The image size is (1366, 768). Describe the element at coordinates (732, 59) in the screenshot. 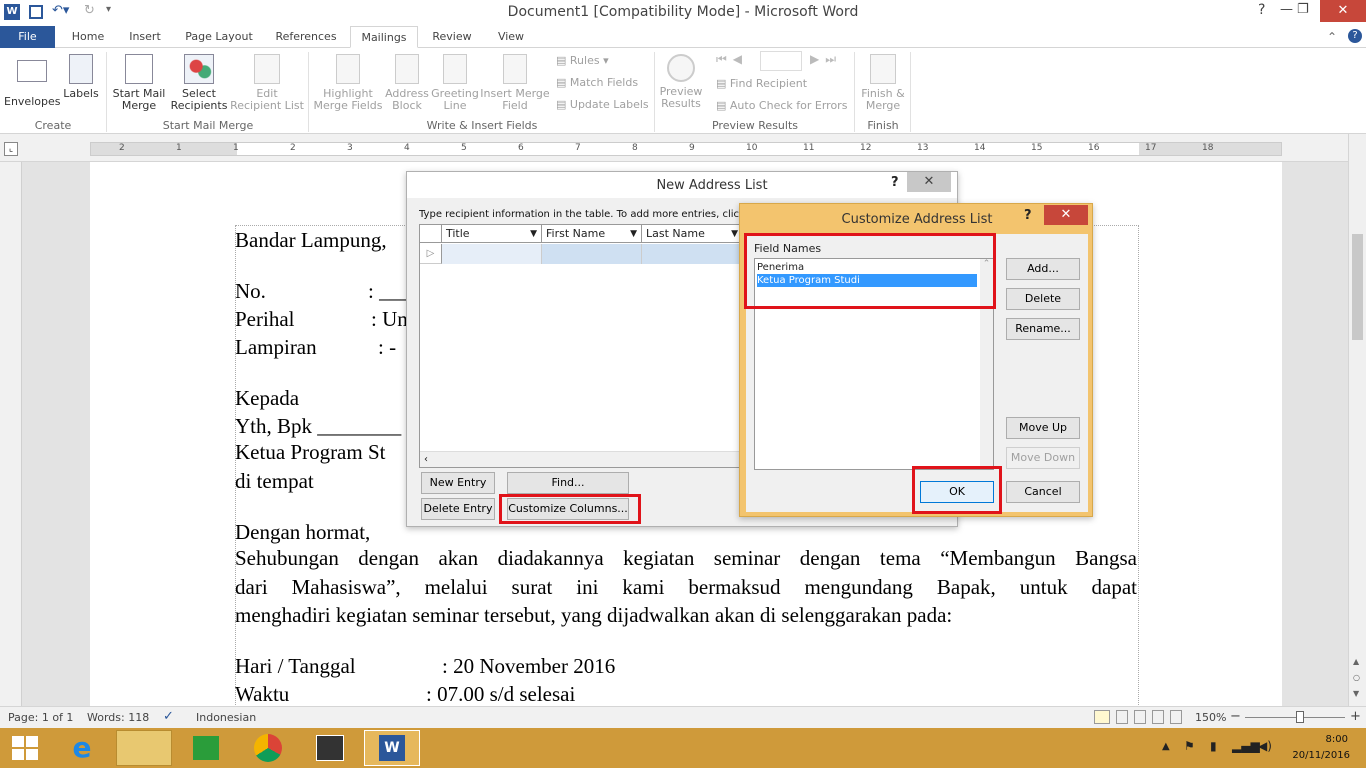

I see `record-nav-icons: ⏮◀` at that location.